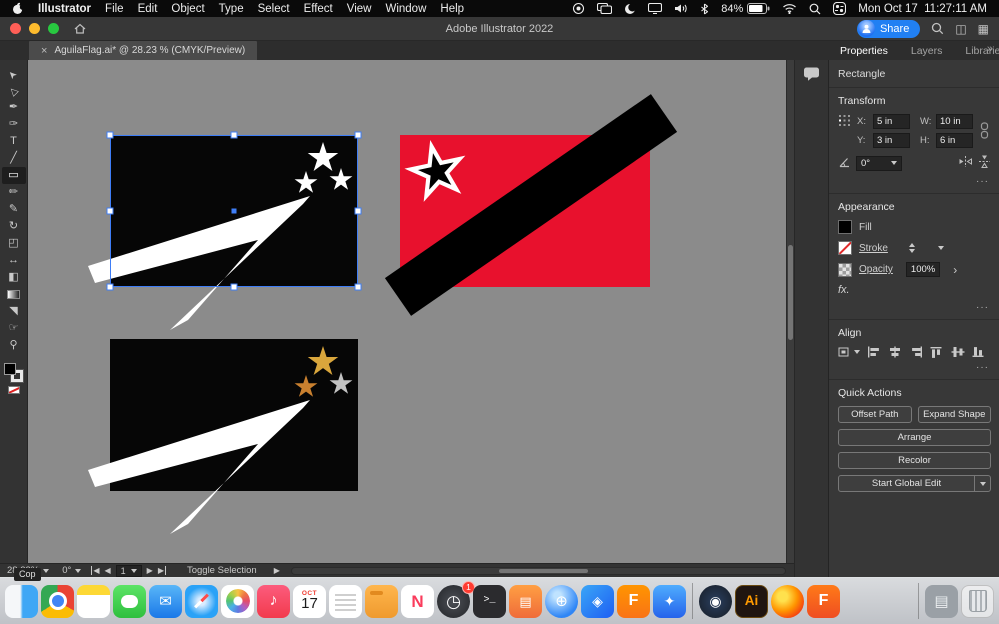 This screenshot has height=624, width=999. What do you see at coordinates (655, 8) in the screenshot?
I see `display-icon` at bounding box center [655, 8].